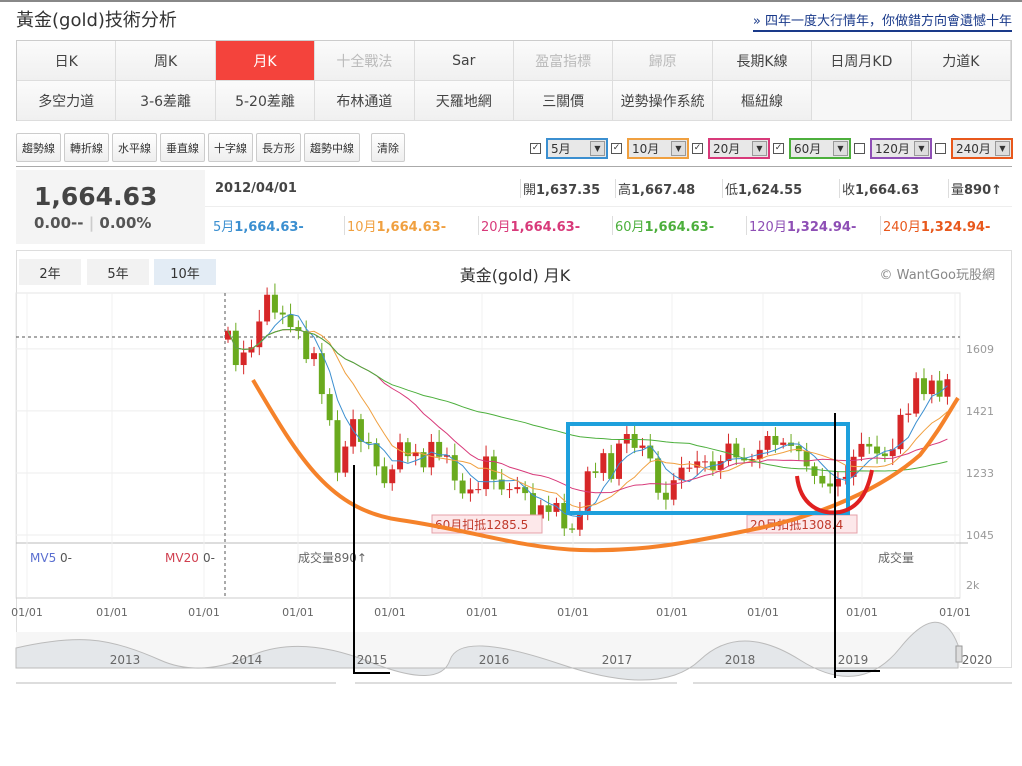 This screenshot has height=766, width=1022. What do you see at coordinates (125, 660) in the screenshot?
I see `navigator-year-label: 2013` at bounding box center [125, 660].